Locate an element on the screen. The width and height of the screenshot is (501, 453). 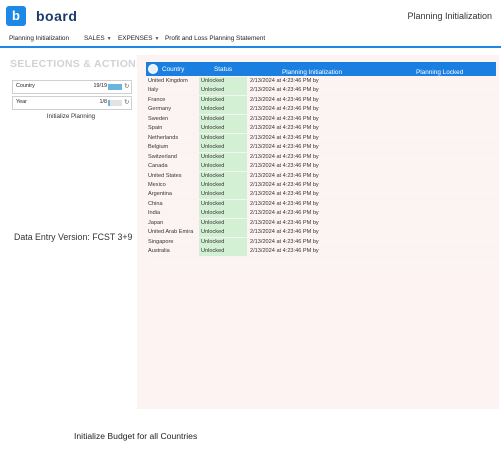
column-header-country: Country is located at coordinates (173, 69).